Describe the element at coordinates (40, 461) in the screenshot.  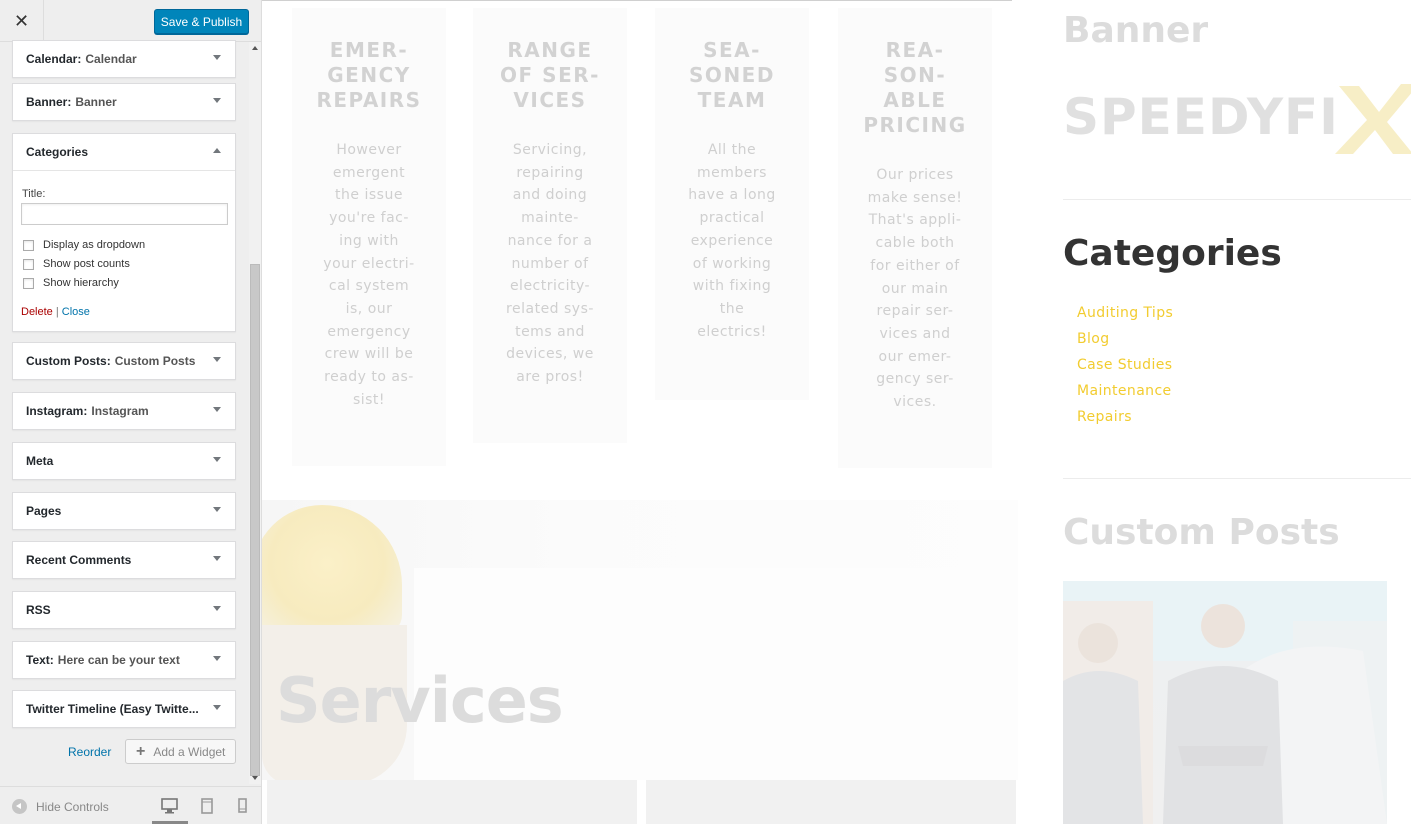
I see `widget-type: Meta` at that location.